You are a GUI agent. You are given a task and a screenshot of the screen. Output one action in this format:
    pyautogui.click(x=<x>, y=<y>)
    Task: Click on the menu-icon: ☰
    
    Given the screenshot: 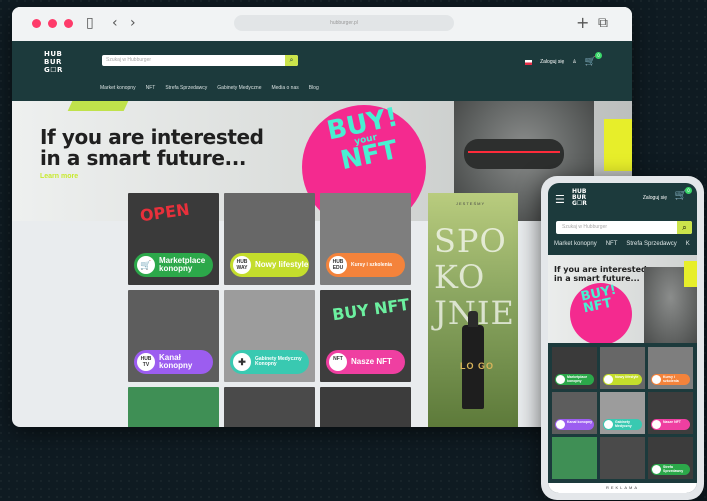 What is the action you would take?
    pyautogui.click(x=560, y=199)
    